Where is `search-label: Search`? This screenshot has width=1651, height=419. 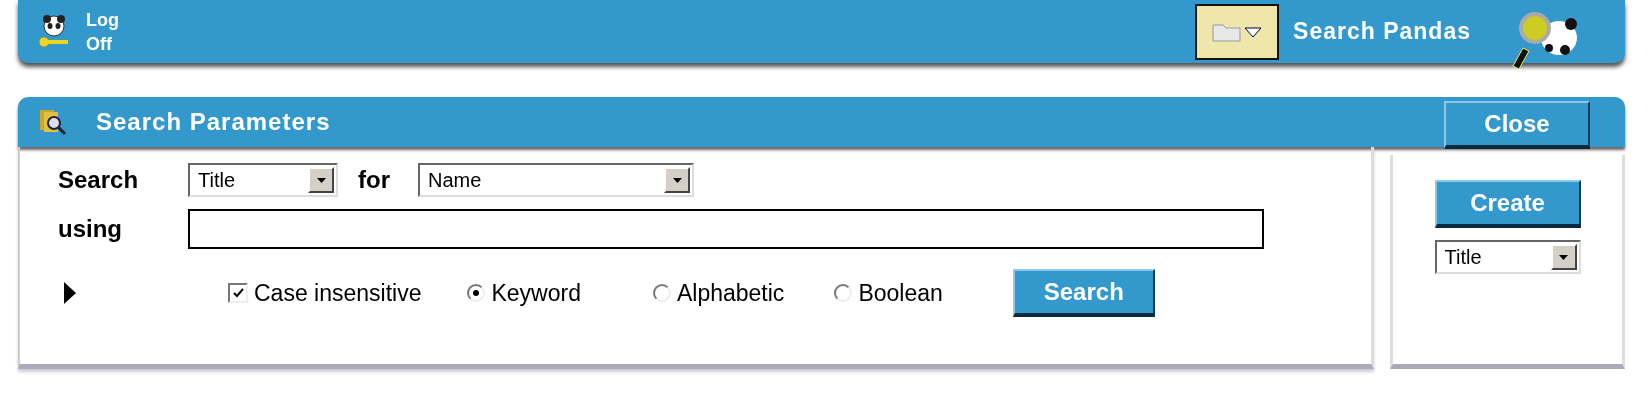 search-label: Search is located at coordinates (99, 180).